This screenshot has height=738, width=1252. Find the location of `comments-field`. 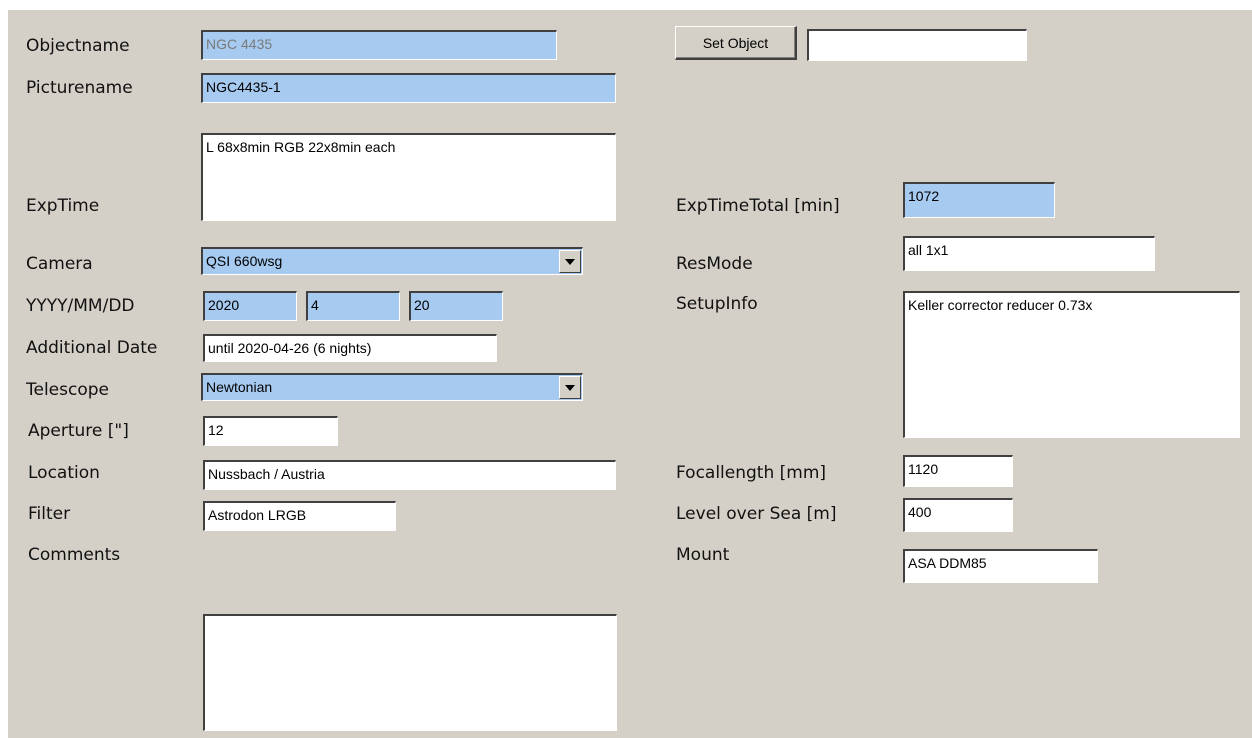

comments-field is located at coordinates (410, 672).